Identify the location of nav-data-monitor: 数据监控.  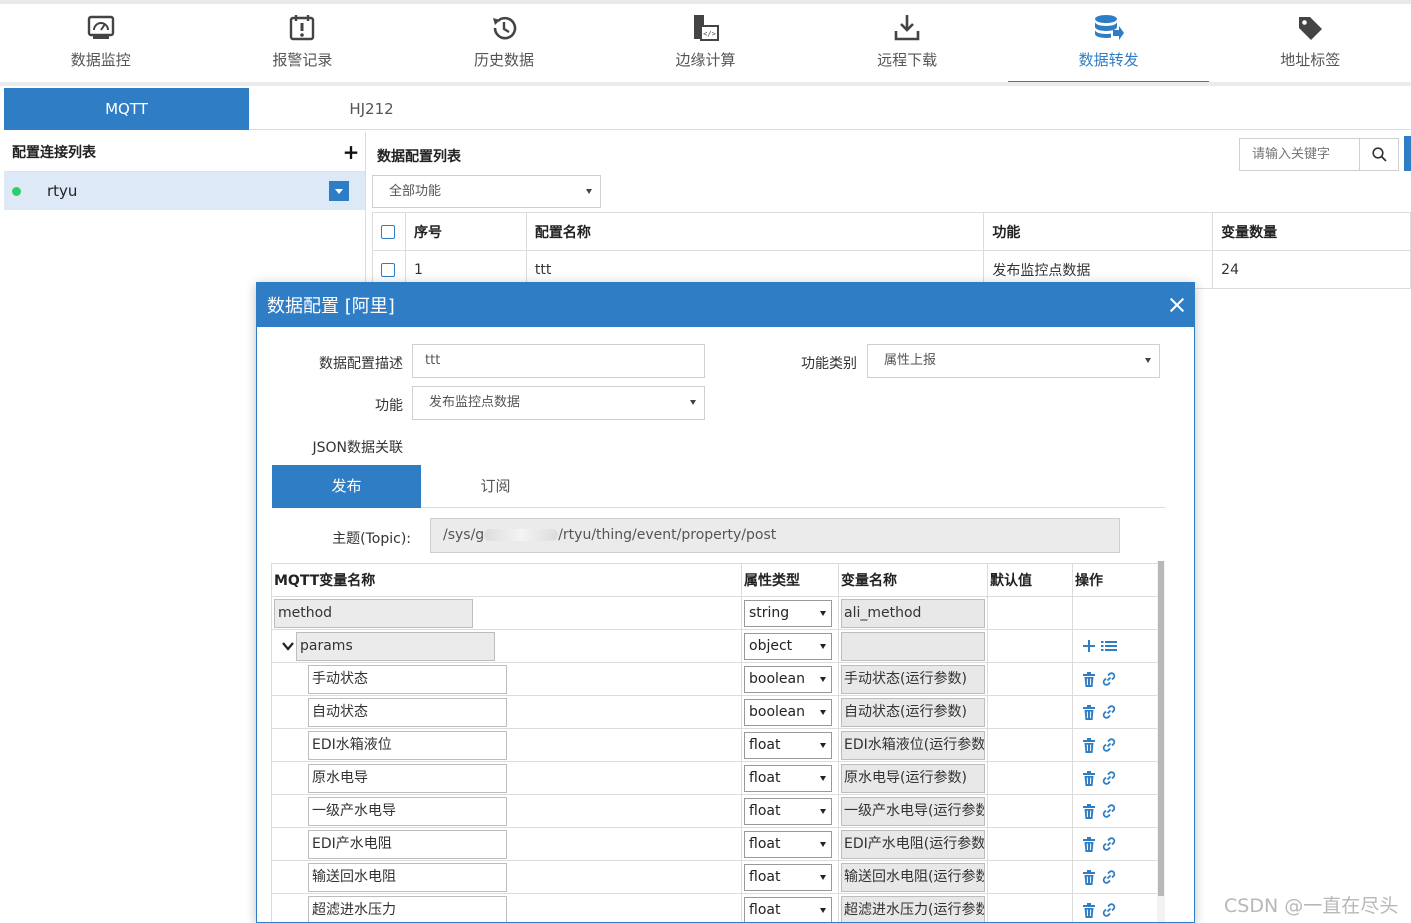
(101, 43).